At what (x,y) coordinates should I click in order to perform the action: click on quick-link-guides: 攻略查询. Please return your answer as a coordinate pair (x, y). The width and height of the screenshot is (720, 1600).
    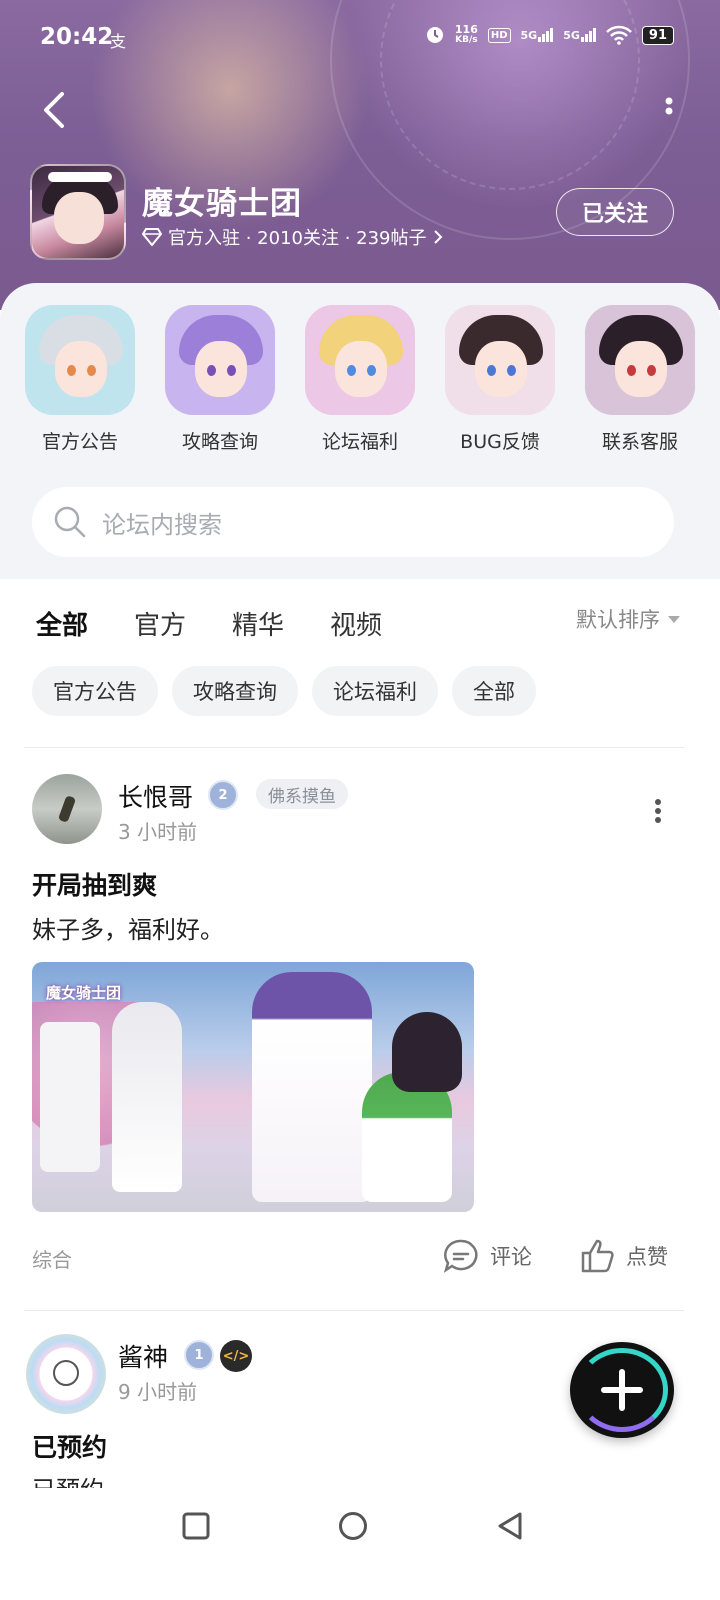
    Looking at the image, I should click on (220, 379).